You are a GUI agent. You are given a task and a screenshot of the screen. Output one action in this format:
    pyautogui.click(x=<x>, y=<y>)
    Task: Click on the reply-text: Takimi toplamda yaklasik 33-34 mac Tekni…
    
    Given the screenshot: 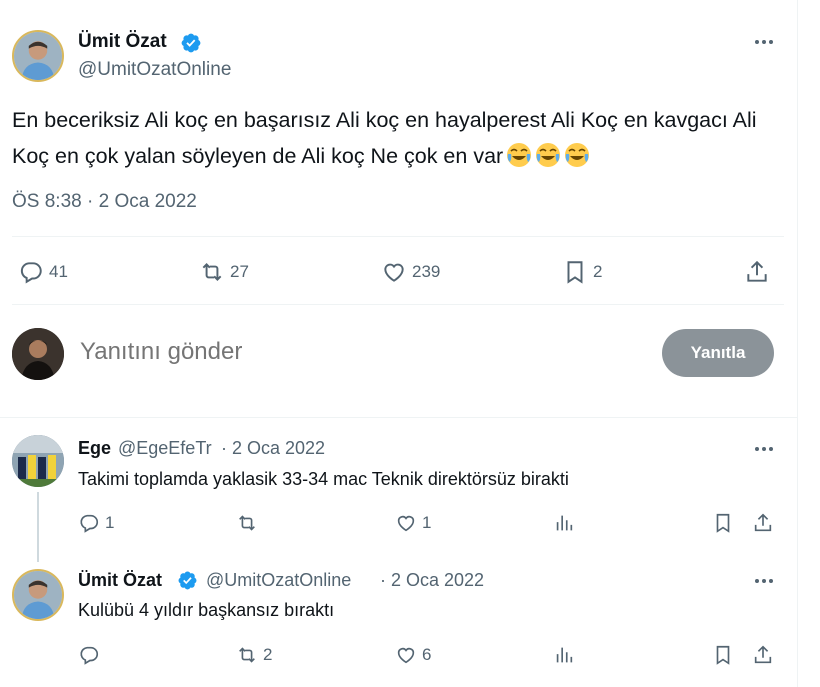 What is the action you would take?
    pyautogui.click(x=323, y=479)
    